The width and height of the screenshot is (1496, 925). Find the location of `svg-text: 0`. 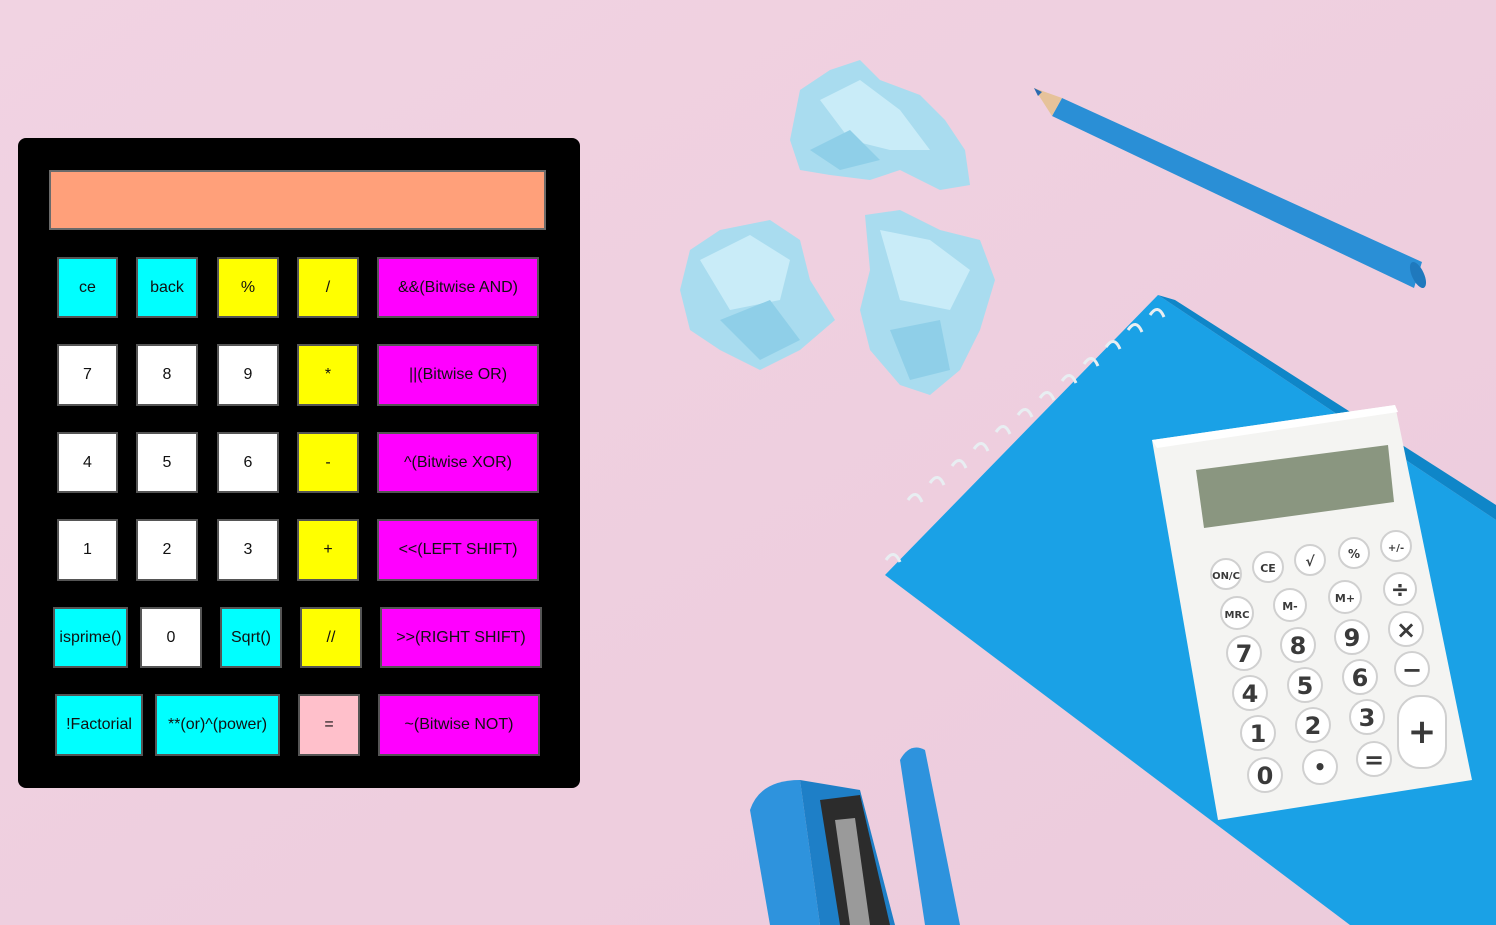

svg-text: 0 is located at coordinates (1265, 776).